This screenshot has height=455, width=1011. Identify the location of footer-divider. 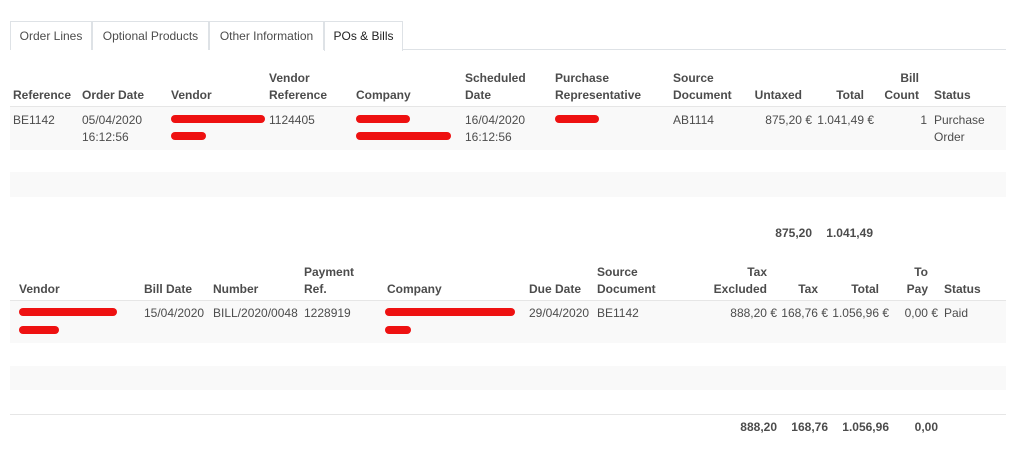
(508, 414).